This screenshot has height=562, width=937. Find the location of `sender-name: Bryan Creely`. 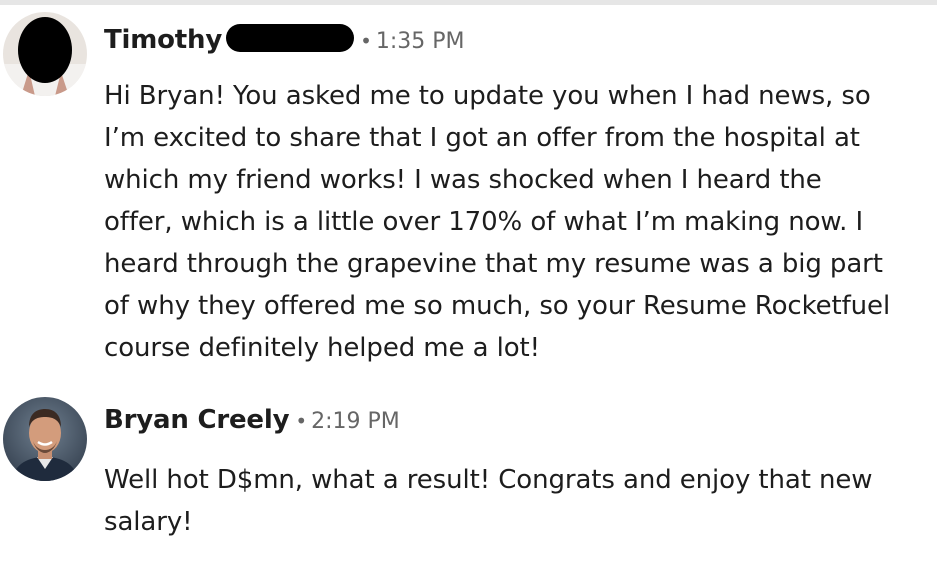

sender-name: Bryan Creely is located at coordinates (197, 420).